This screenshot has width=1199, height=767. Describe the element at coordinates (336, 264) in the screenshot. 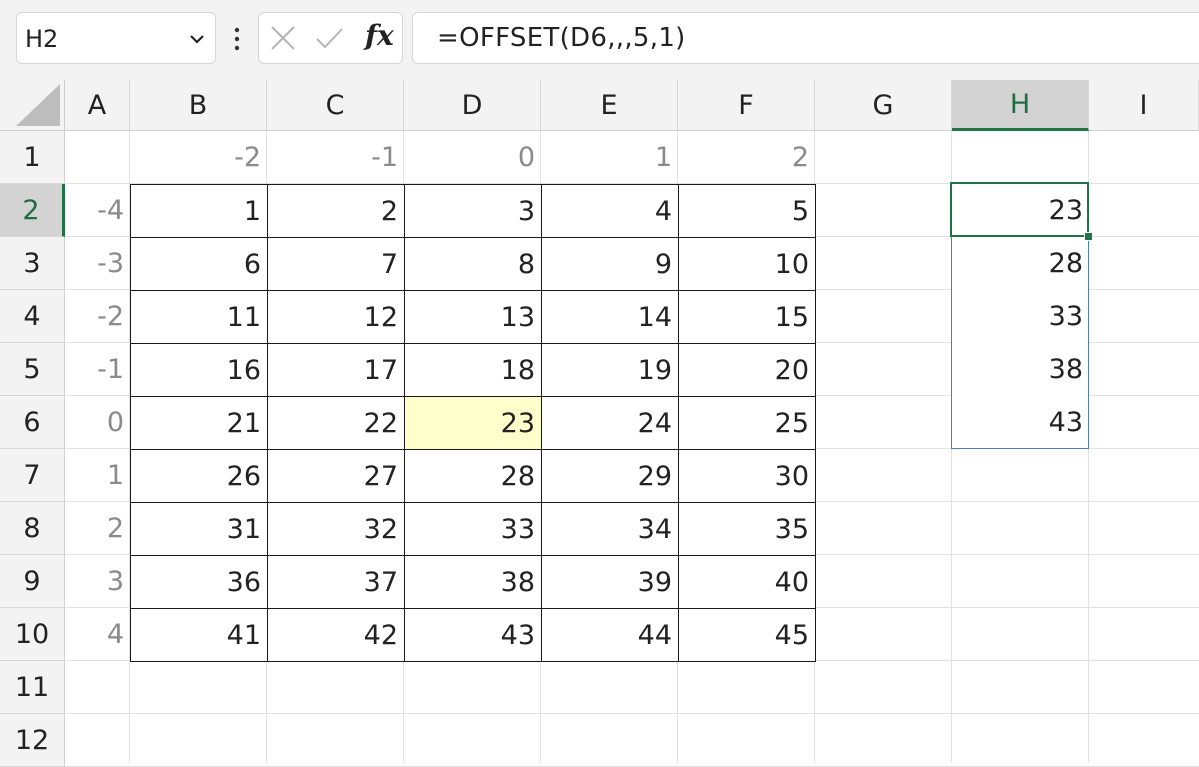

I see `table-cell: 7` at that location.